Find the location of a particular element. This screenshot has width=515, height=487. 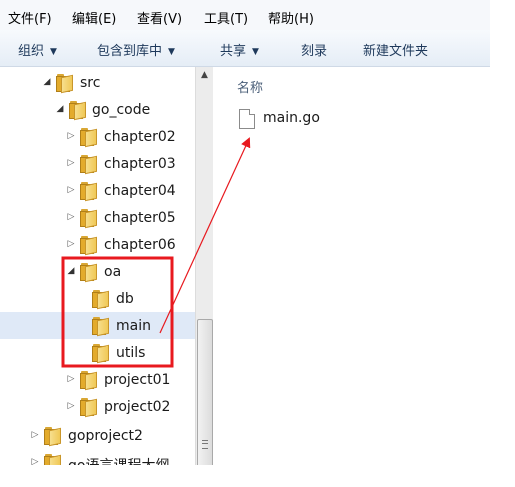

include-in-library-label: 包含到库中 is located at coordinates (130, 51).